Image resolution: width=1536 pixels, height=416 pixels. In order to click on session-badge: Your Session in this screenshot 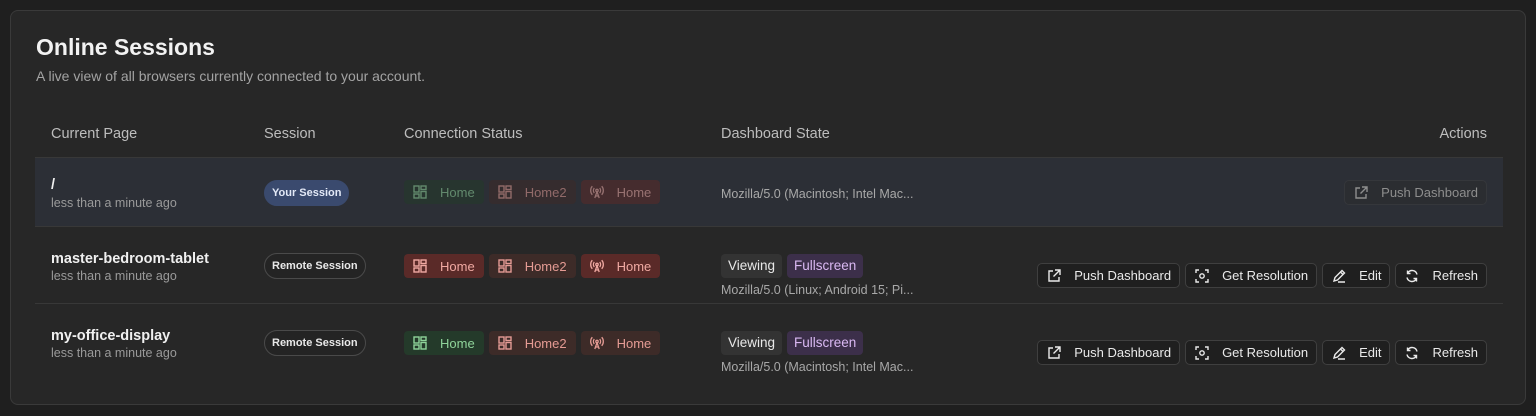, I will do `click(307, 193)`.